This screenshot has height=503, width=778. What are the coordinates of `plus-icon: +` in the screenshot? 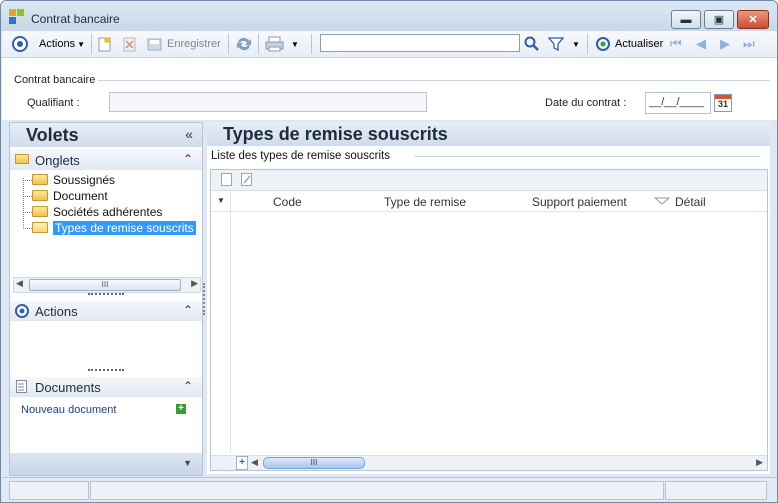 It's located at (181, 408).